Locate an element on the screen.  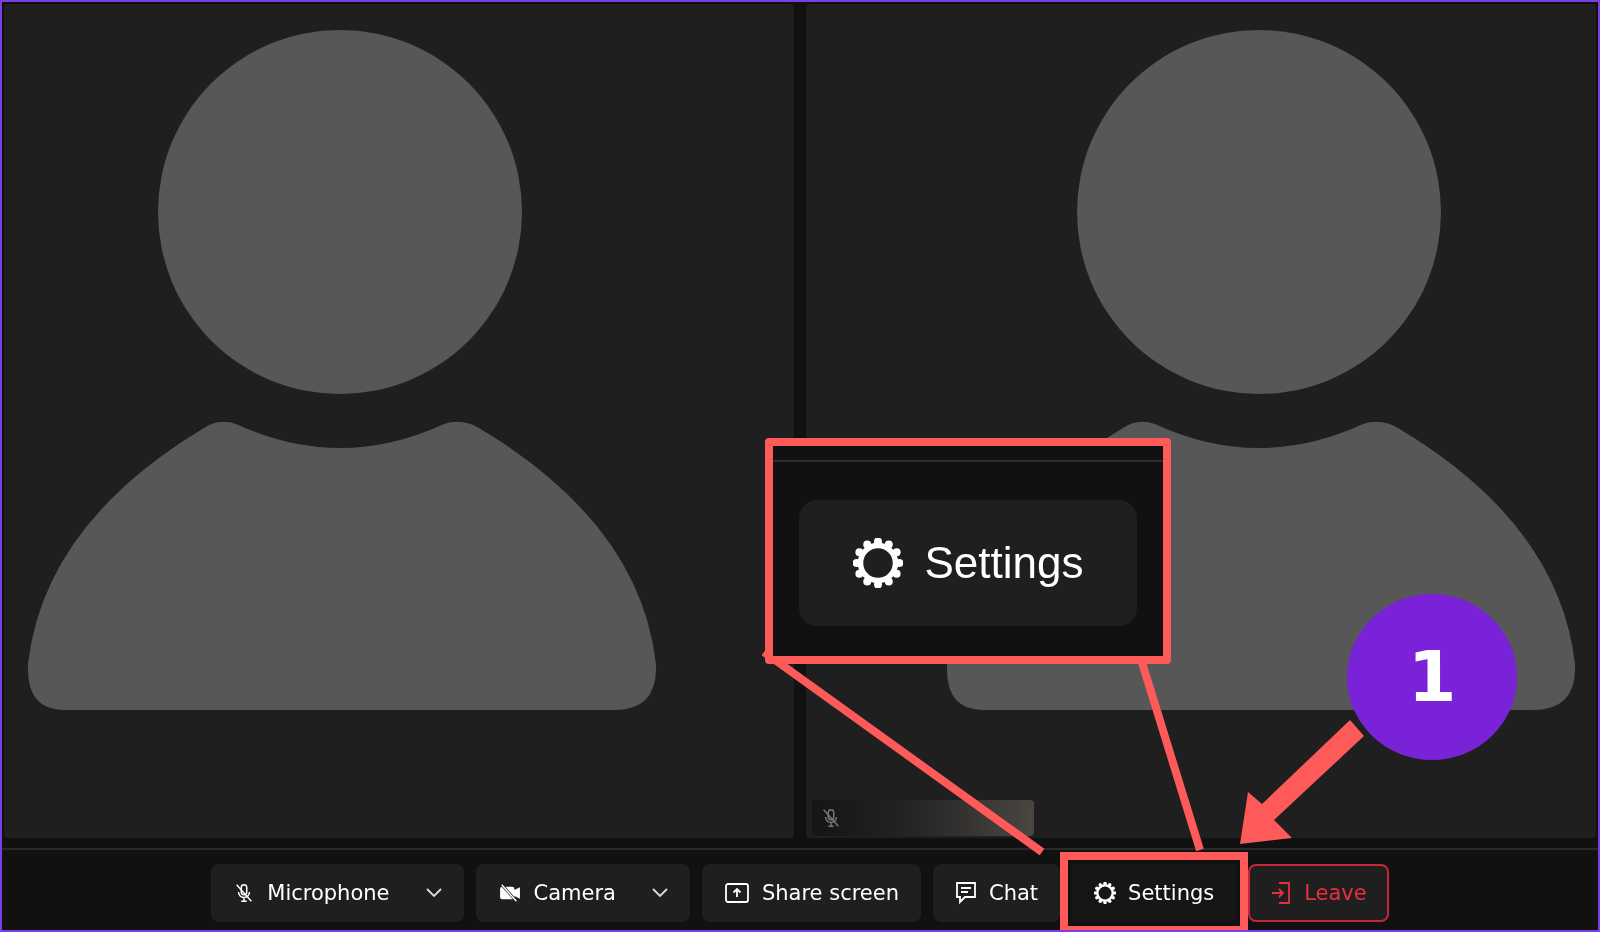
toolbar-button: Camera is located at coordinates (582, 893).